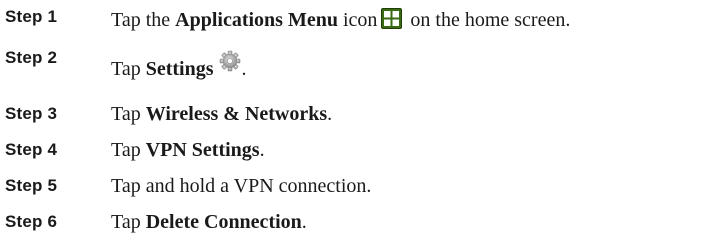 This screenshot has height=252, width=715. Describe the element at coordinates (143, 20) in the screenshot. I see `instruction-text: Tap the` at that location.